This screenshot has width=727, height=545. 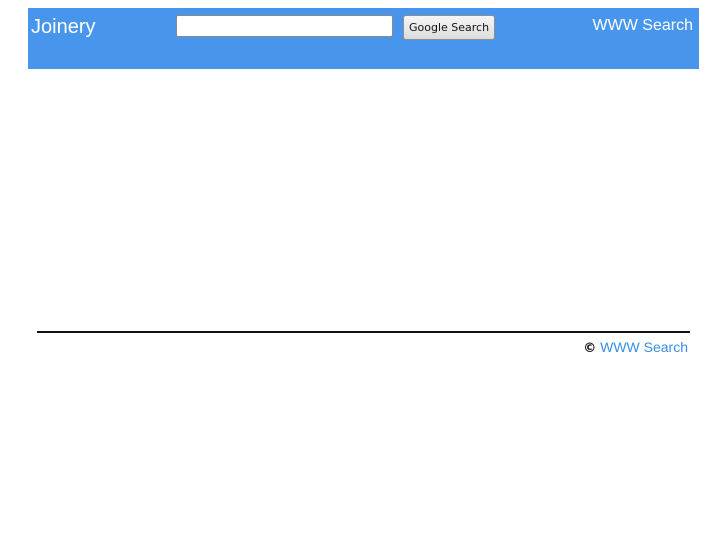 What do you see at coordinates (63, 27) in the screenshot?
I see `site-title-link: Joinery` at bounding box center [63, 27].